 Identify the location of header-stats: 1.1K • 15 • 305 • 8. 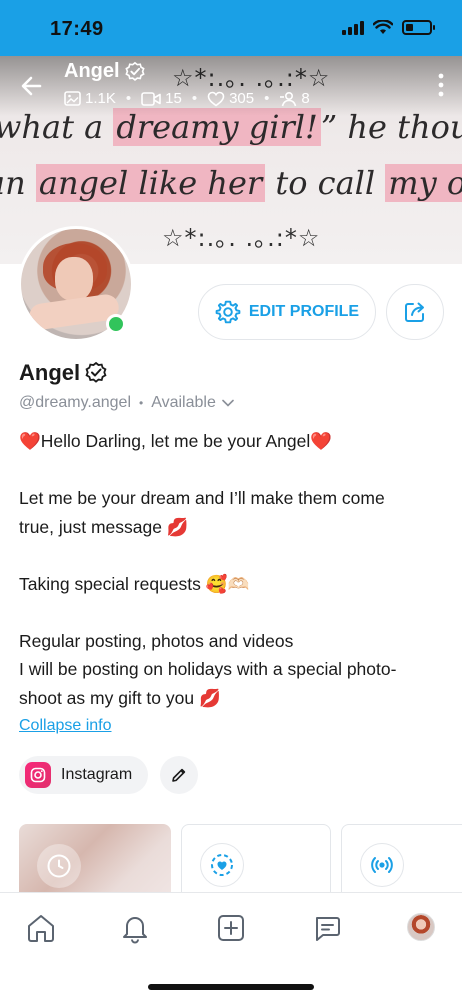
(187, 98).